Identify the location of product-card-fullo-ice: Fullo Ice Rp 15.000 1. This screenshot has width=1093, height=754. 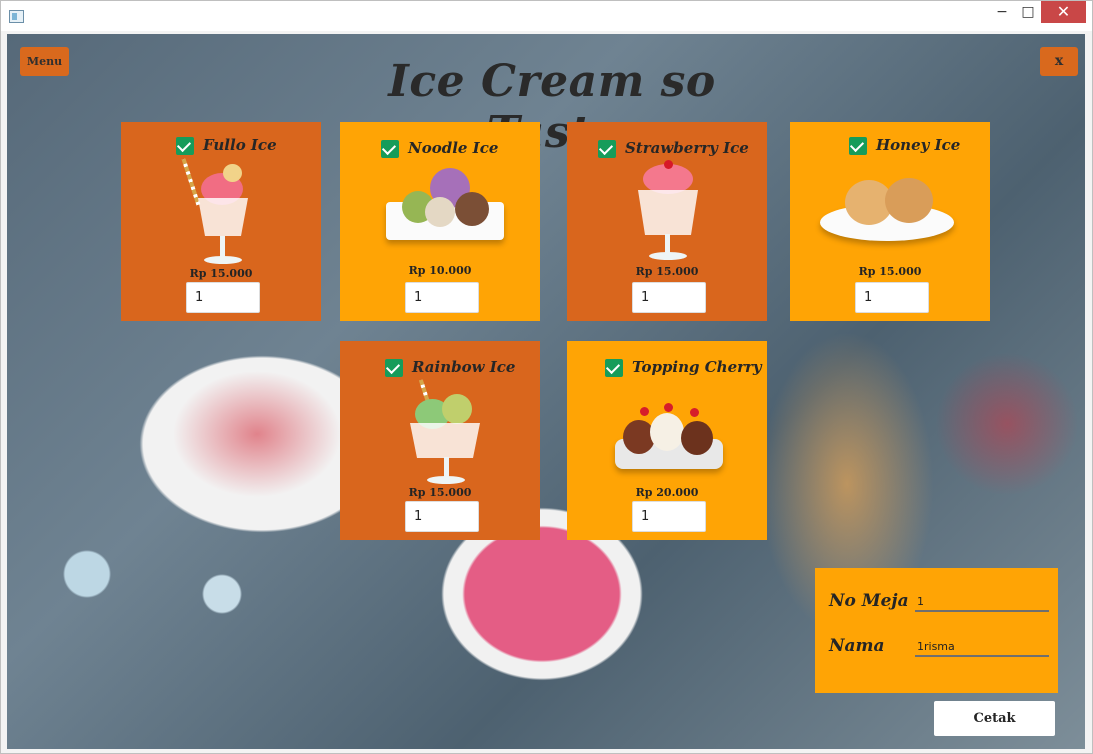
(221, 221).